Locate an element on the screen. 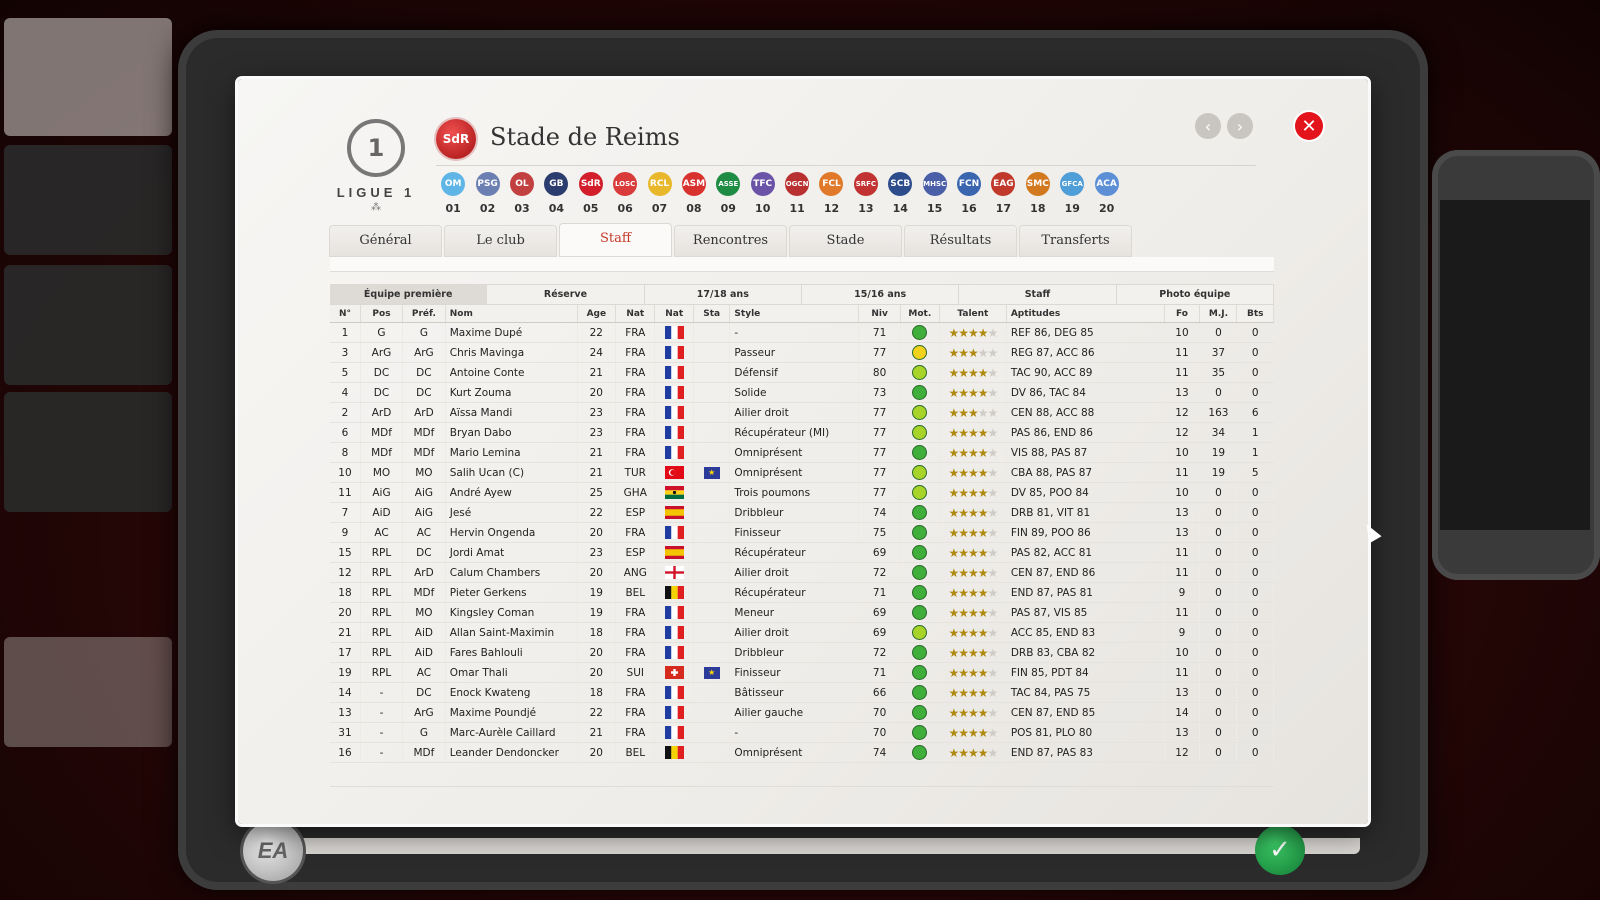 The height and width of the screenshot is (900, 1600). next-club-button: › is located at coordinates (1240, 126).